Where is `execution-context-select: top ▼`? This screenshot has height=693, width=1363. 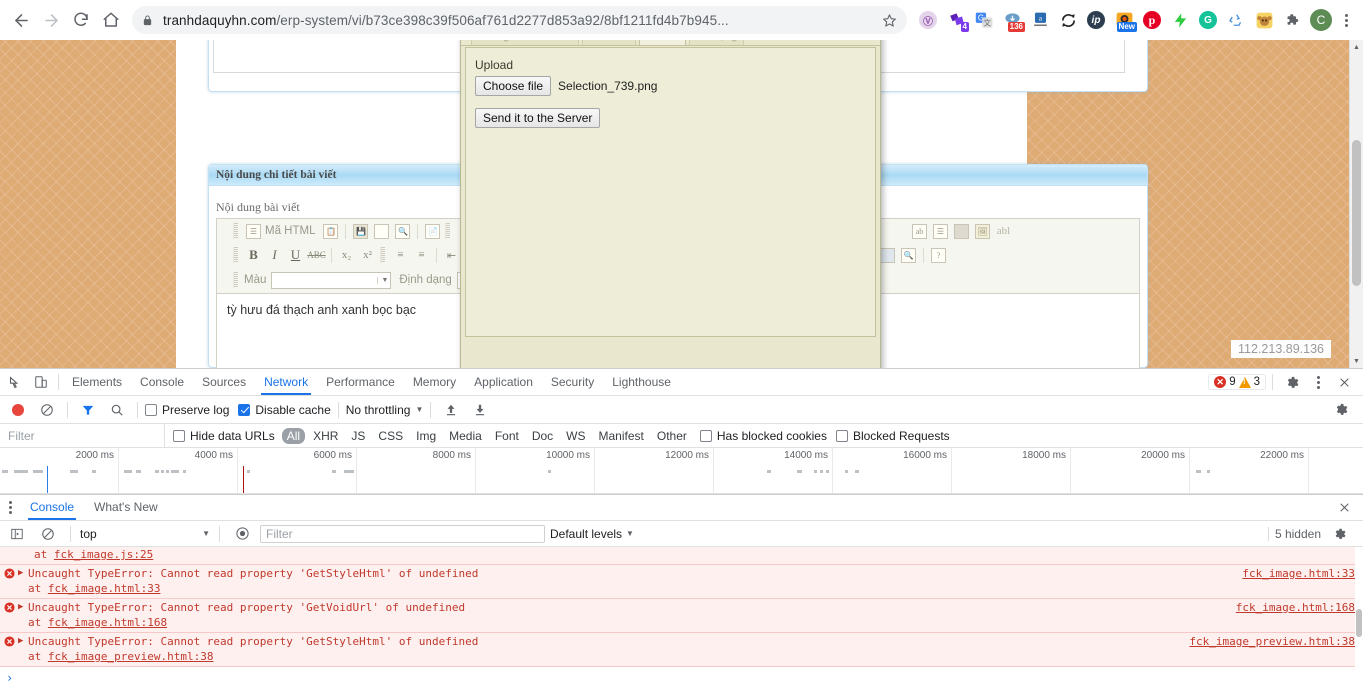 execution-context-select: top ▼ is located at coordinates (145, 534).